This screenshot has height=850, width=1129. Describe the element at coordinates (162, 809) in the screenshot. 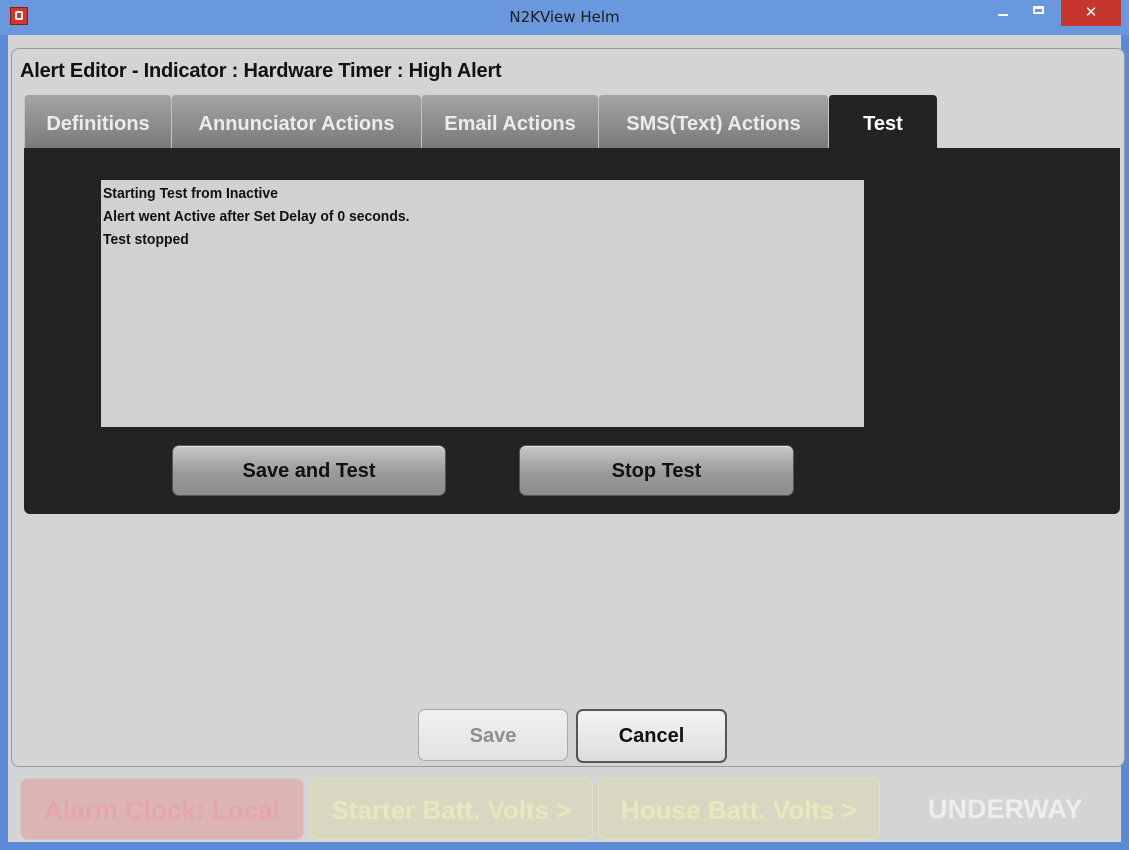

I see `status-alarm-clock: Alarm Clock: Local` at that location.